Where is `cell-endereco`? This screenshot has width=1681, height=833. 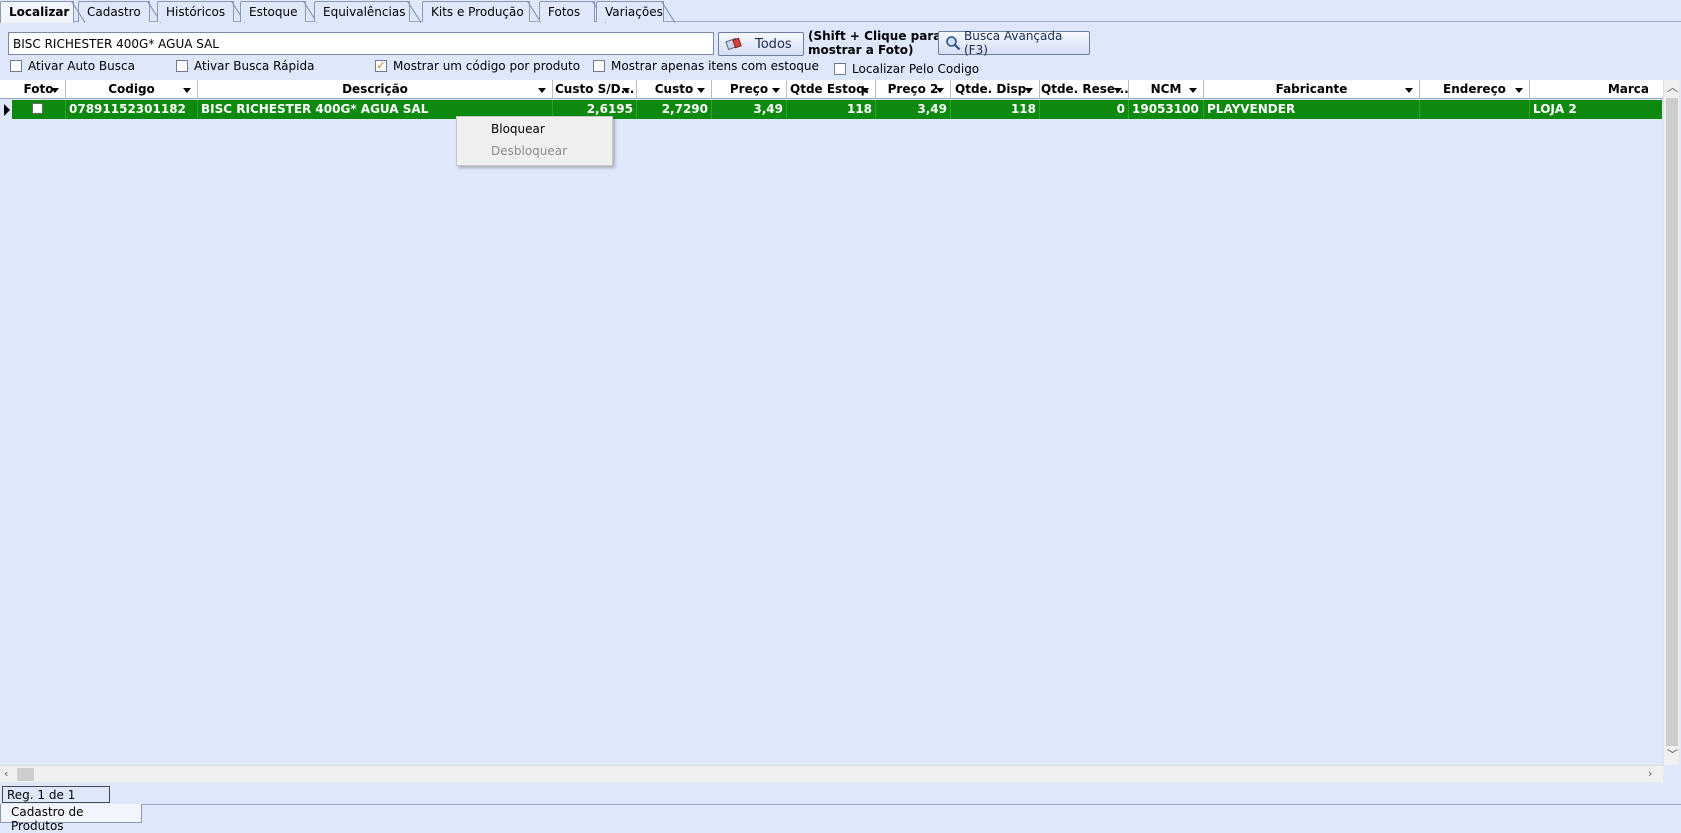 cell-endereco is located at coordinates (1475, 109).